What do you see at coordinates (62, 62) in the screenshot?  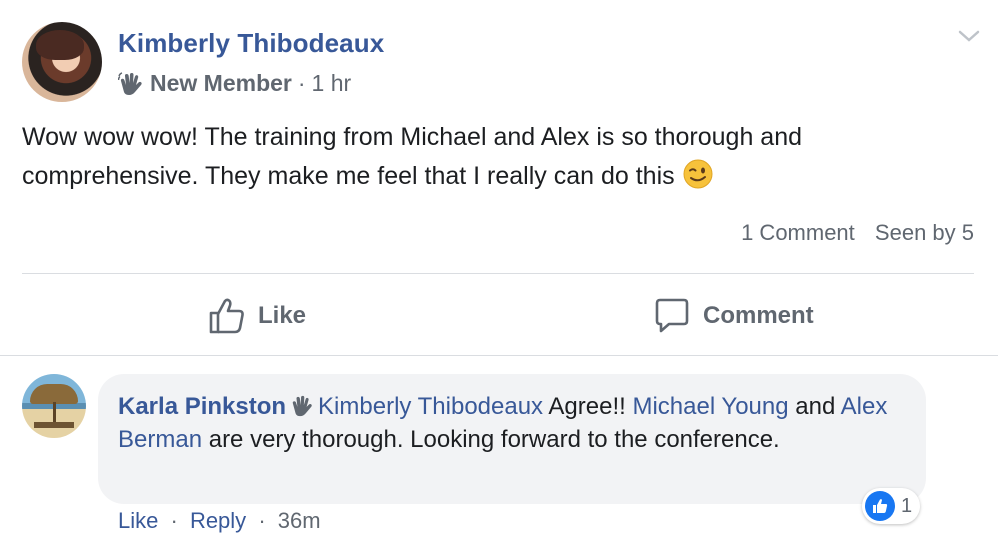 I see `author-avatar` at bounding box center [62, 62].